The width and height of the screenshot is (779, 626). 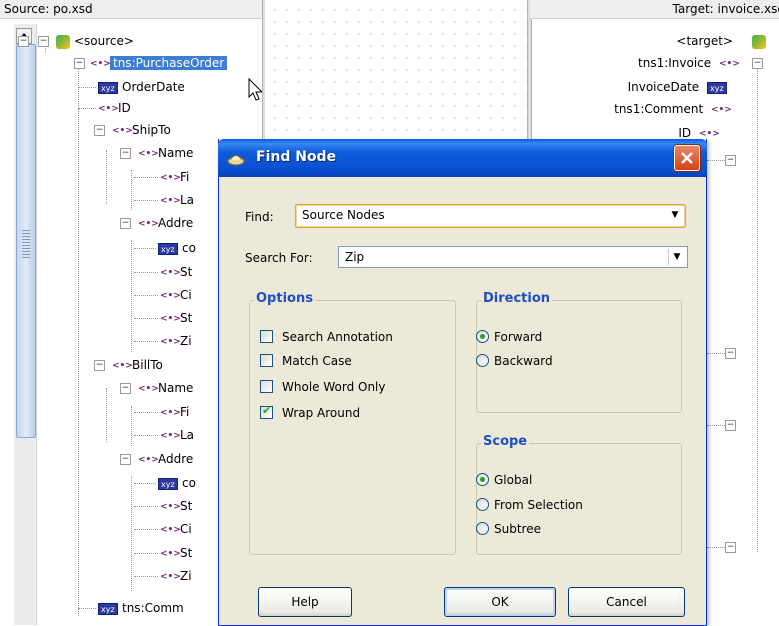 What do you see at coordinates (266, 386) in the screenshot?
I see `whole-word-checkbox` at bounding box center [266, 386].